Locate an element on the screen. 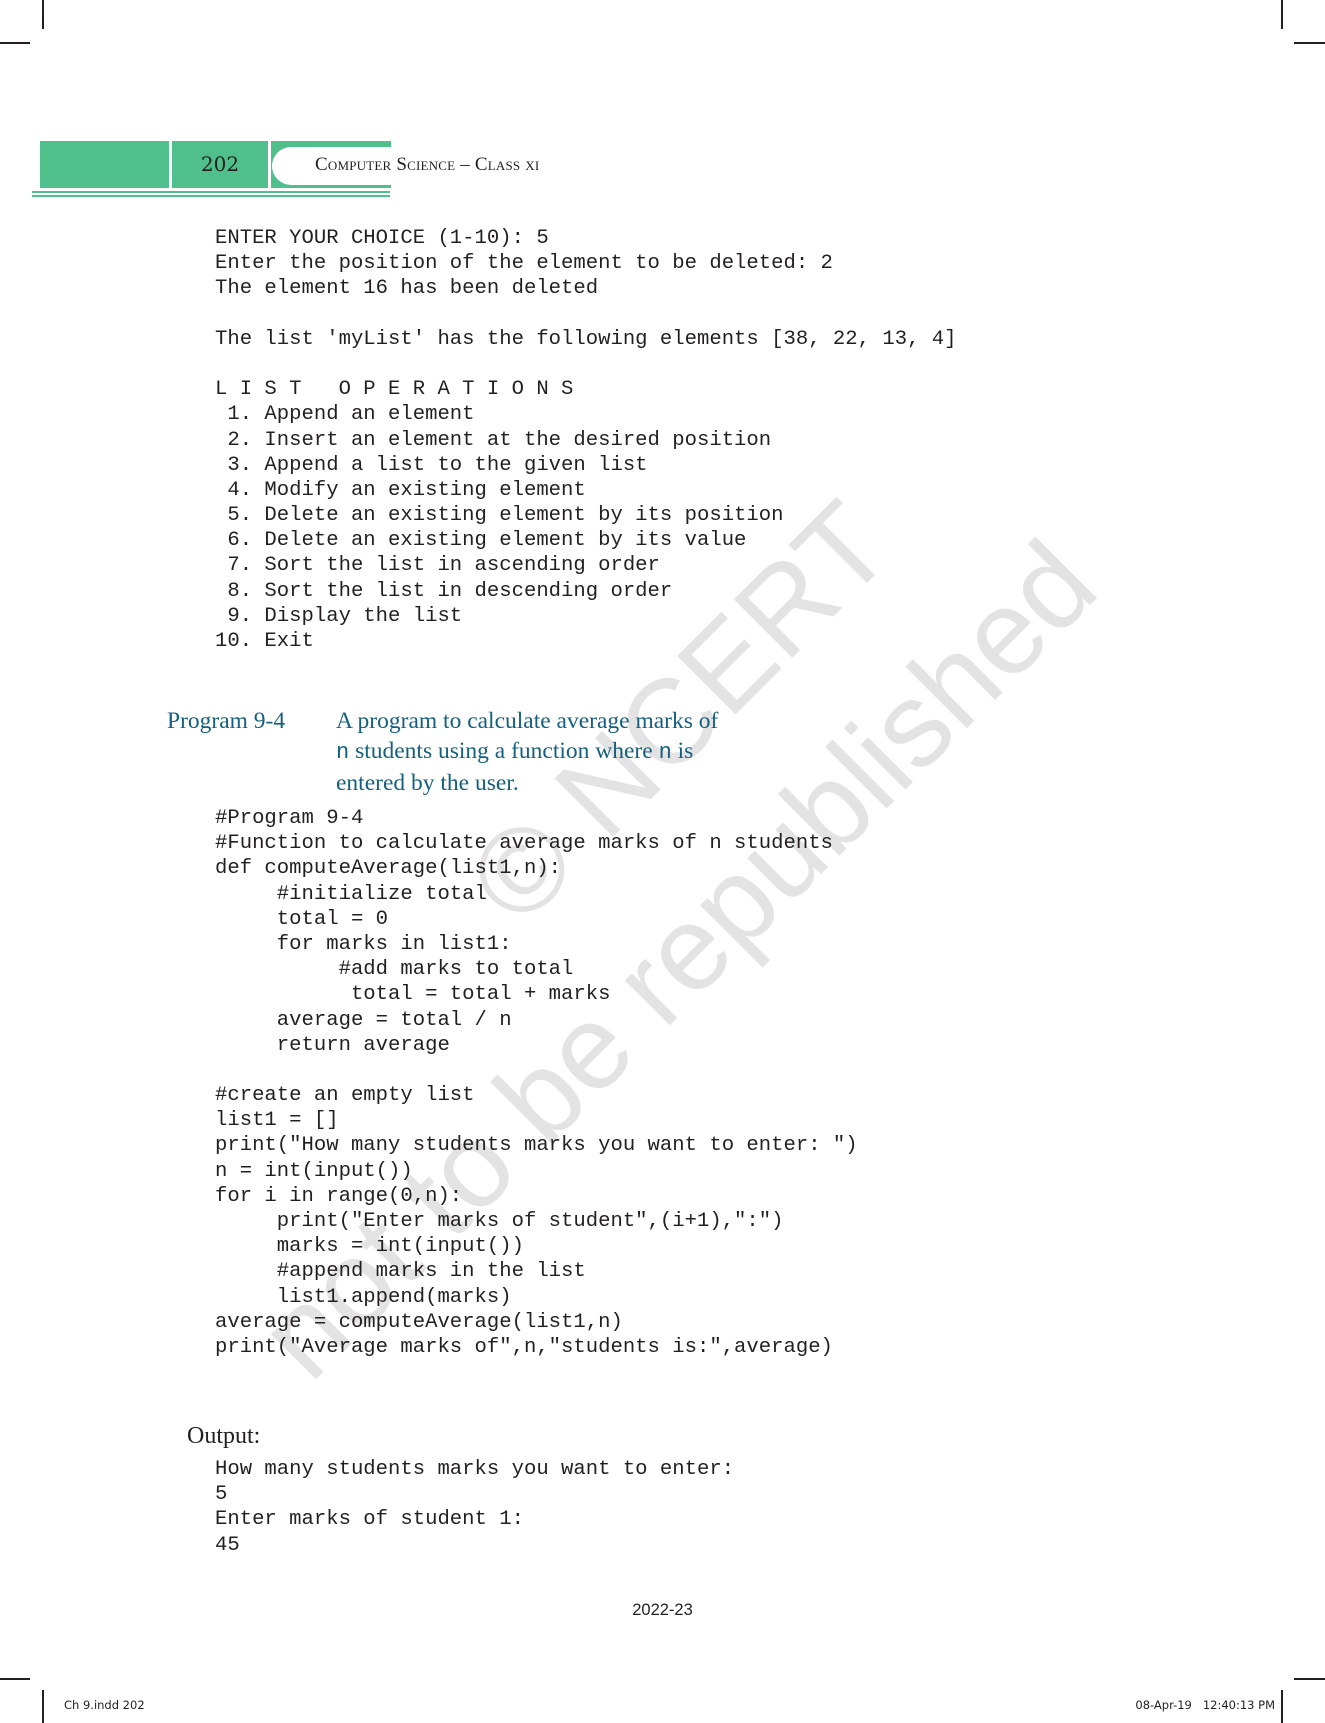  output-line: ENTER YOUR CHOICE (1-10): 5 is located at coordinates (382, 238).